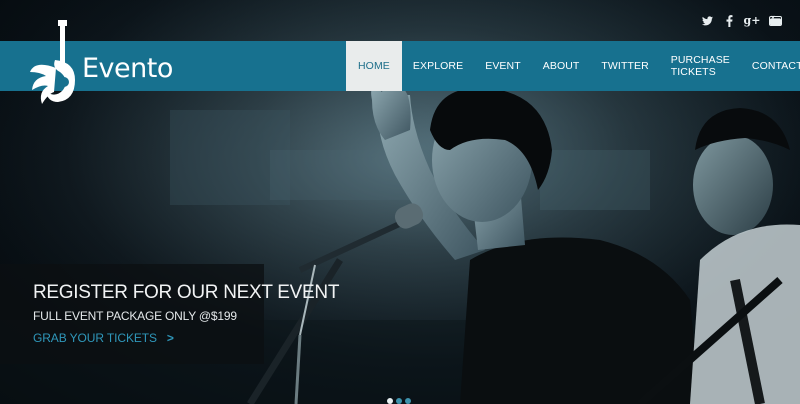 This screenshot has width=800, height=404. I want to click on googleplus-icon: g+, so click(752, 20).